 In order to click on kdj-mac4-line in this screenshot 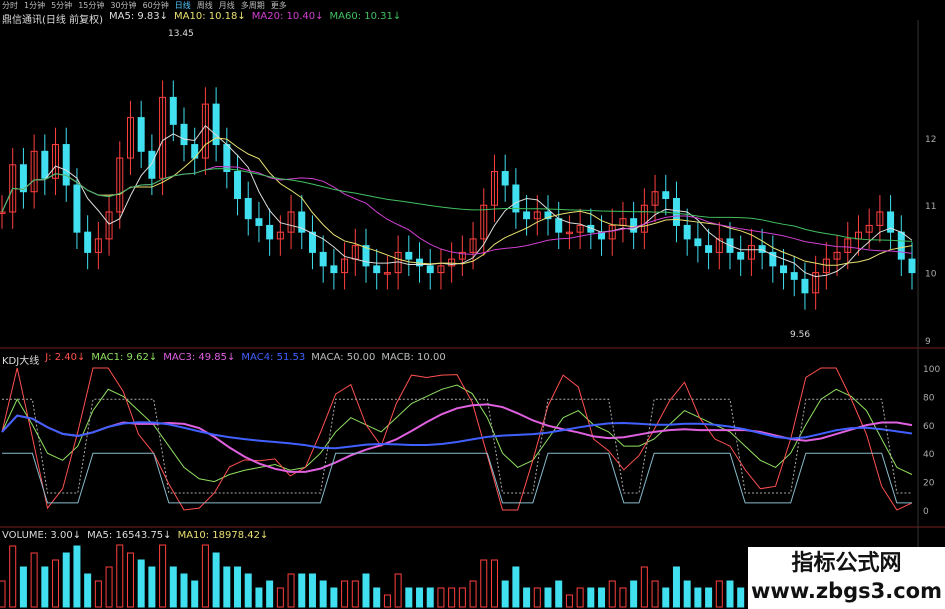, I will do `click(457, 432)`.